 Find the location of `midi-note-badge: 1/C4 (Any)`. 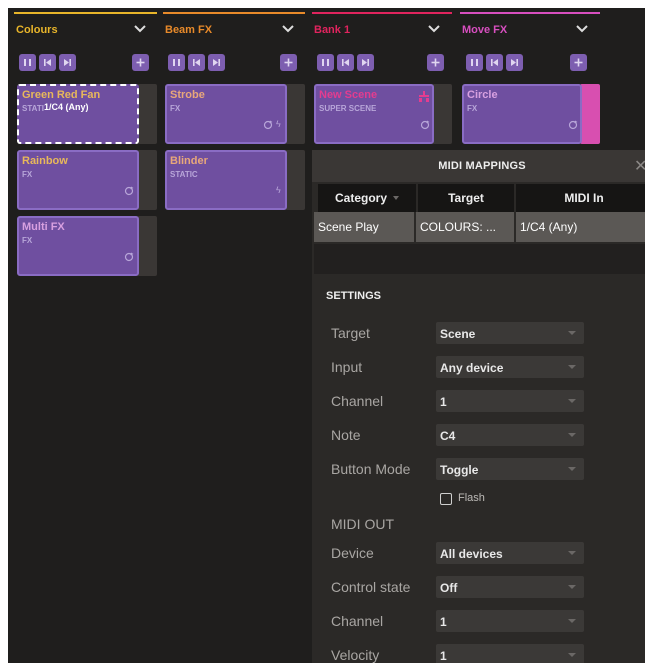

midi-note-badge: 1/C4 (Any) is located at coordinates (66, 107).